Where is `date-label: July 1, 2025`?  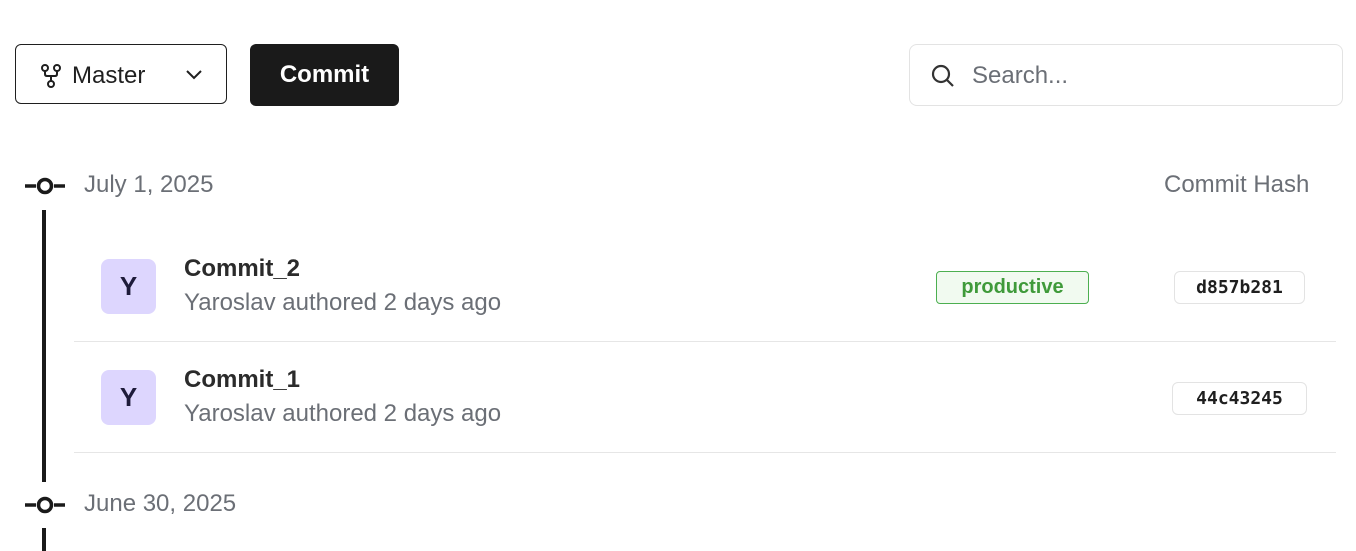 date-label: July 1, 2025 is located at coordinates (149, 184).